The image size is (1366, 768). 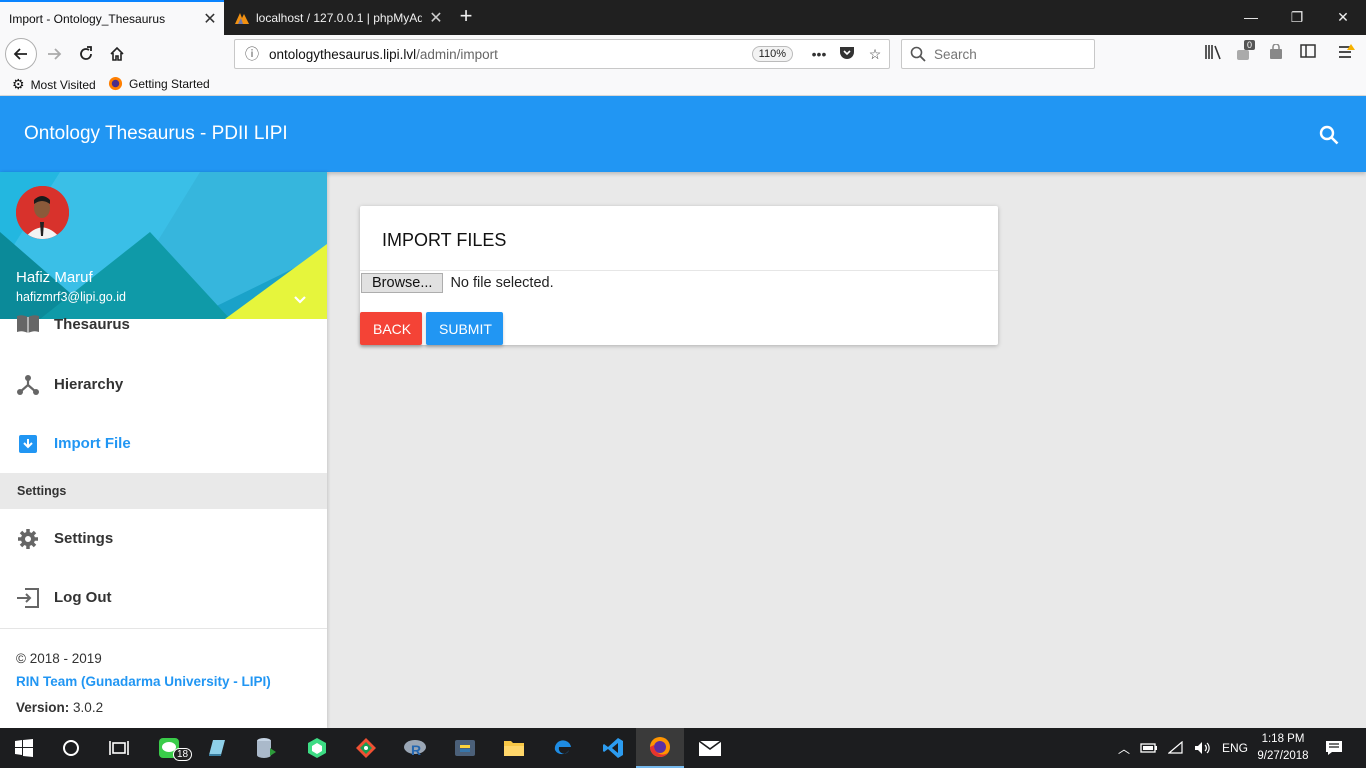 I want to click on import-icon, so click(x=28, y=444).